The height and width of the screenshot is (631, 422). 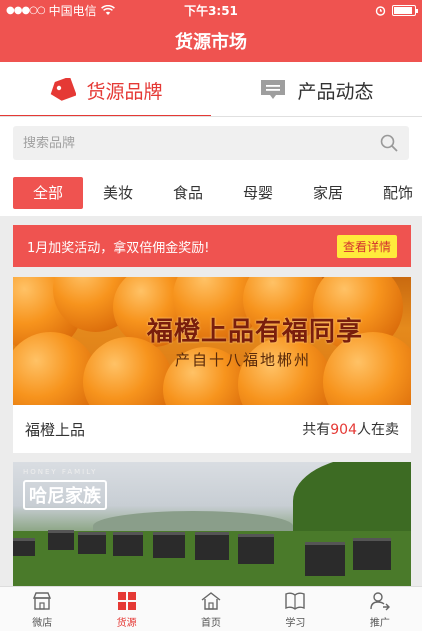 What do you see at coordinates (48, 192) in the screenshot?
I see `category-all: 全部` at bounding box center [48, 192].